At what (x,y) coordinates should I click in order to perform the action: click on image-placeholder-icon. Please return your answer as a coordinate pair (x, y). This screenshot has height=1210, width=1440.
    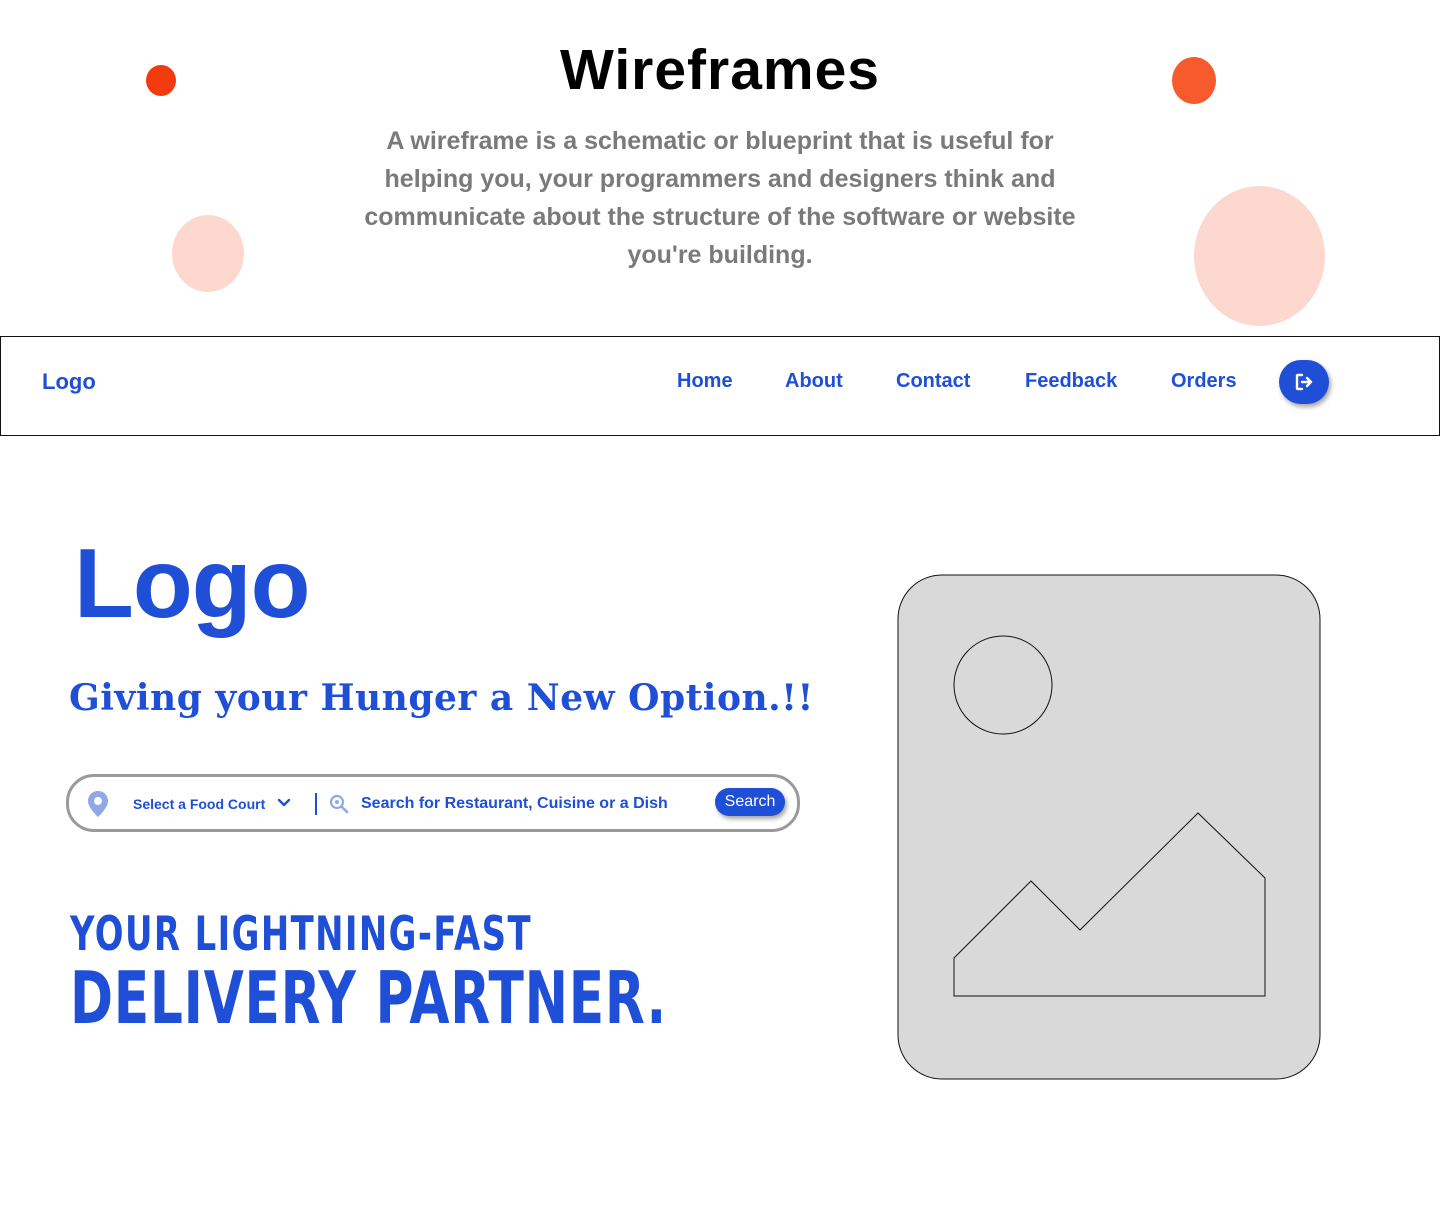
    Looking at the image, I should click on (1109, 827).